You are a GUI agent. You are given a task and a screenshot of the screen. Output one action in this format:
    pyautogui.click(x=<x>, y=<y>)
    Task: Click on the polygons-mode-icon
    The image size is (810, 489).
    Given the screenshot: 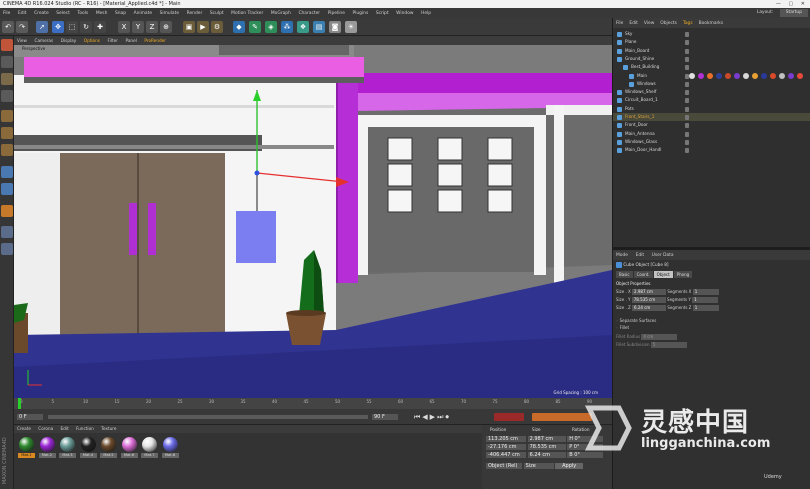 What is the action you would take?
    pyautogui.click(x=7, y=150)
    